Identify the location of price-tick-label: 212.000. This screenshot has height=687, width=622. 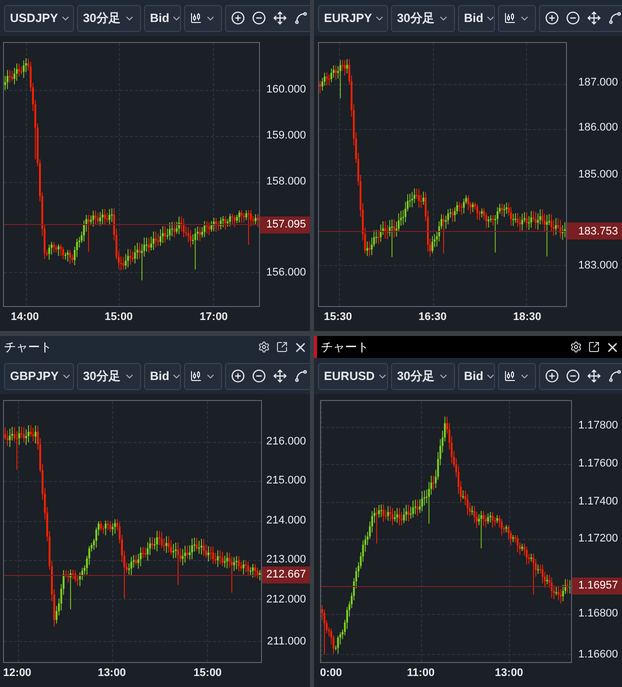
(286, 600).